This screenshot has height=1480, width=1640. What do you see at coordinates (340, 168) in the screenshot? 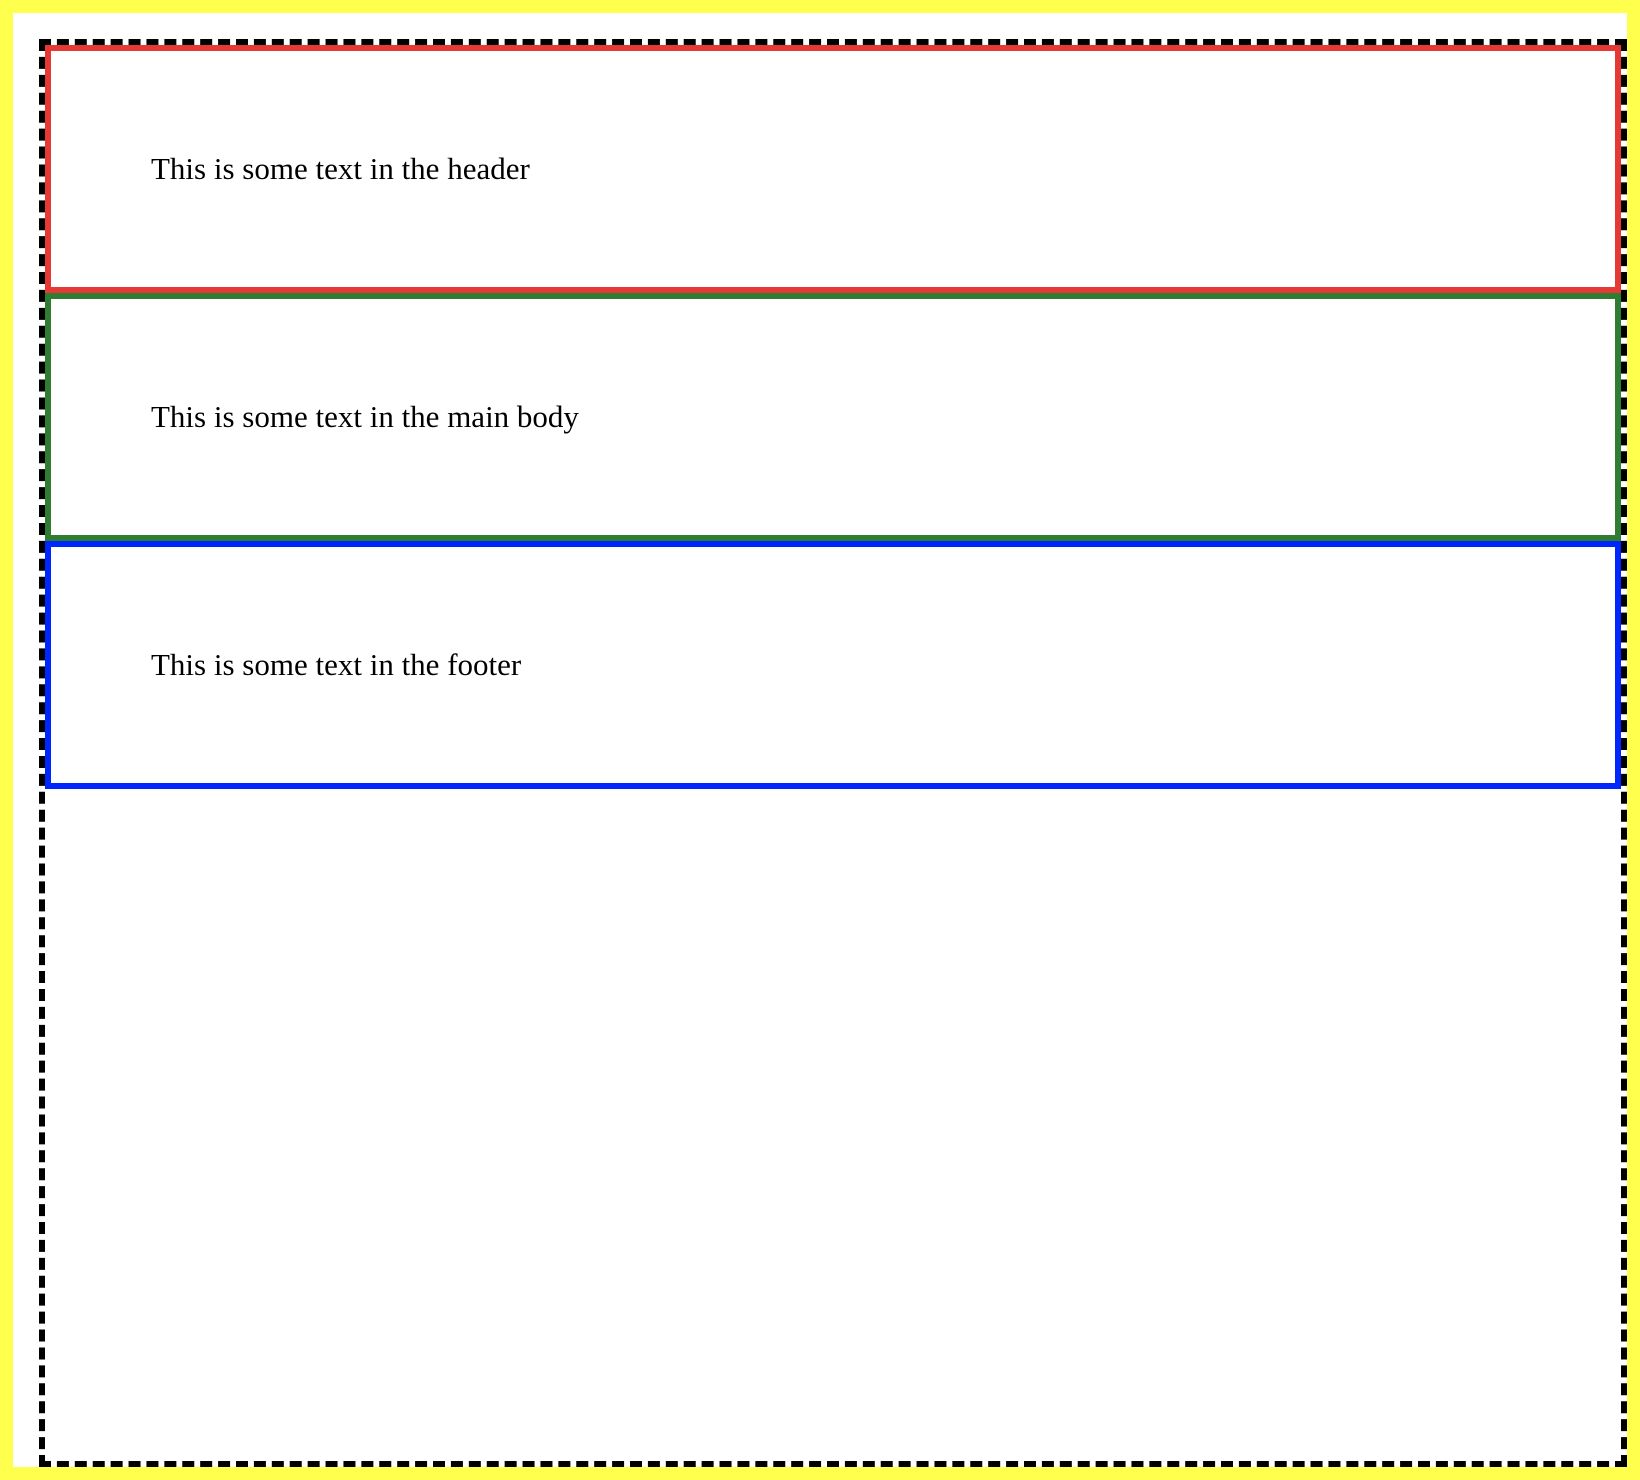
I see `header-text: This is some text in the header` at bounding box center [340, 168].